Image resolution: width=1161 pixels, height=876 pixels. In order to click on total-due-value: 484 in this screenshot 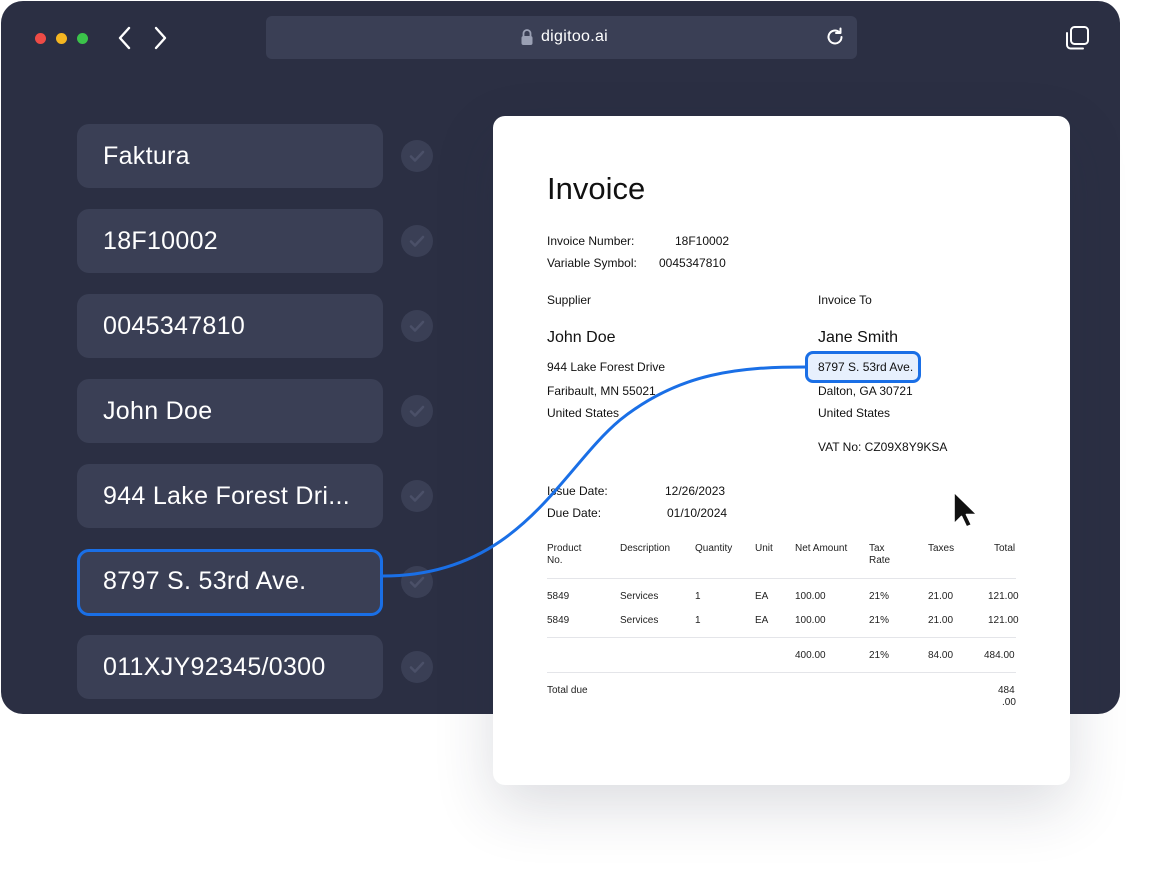, I will do `click(1006, 690)`.